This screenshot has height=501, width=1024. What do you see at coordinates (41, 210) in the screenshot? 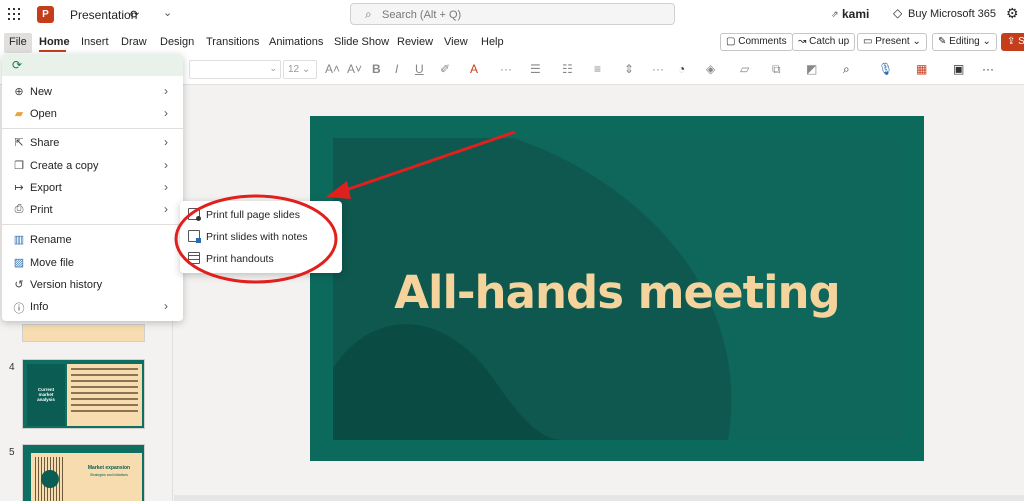
I see `menu-item-label: Print` at bounding box center [41, 210].